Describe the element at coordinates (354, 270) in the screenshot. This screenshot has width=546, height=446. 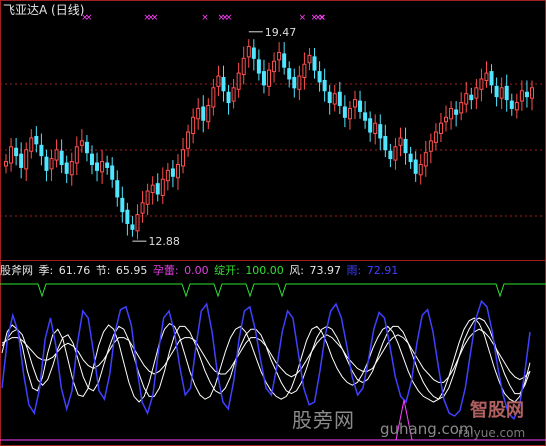
I see `indicator-item-label: 雨:` at that location.